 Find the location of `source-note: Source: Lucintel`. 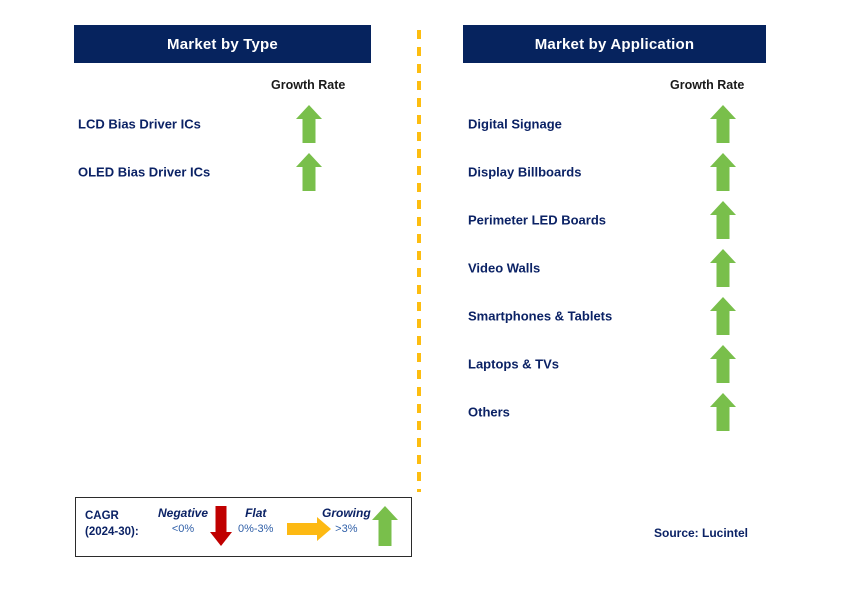

source-note: Source: Lucintel is located at coordinates (701, 533).